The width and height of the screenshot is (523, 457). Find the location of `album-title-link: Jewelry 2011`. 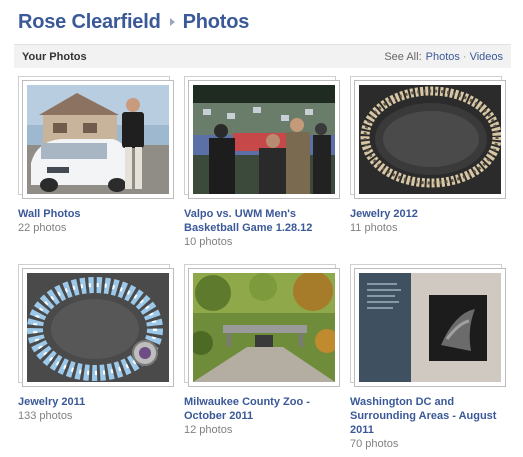

album-title-link: Jewelry 2011 is located at coordinates (93, 402).